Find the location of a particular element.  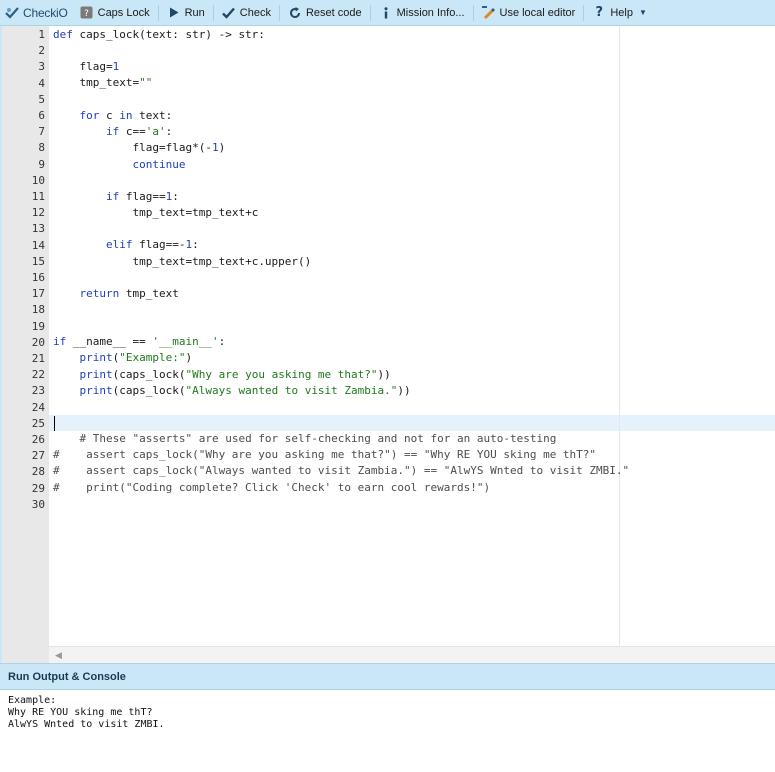

text-cursor is located at coordinates (54, 423).